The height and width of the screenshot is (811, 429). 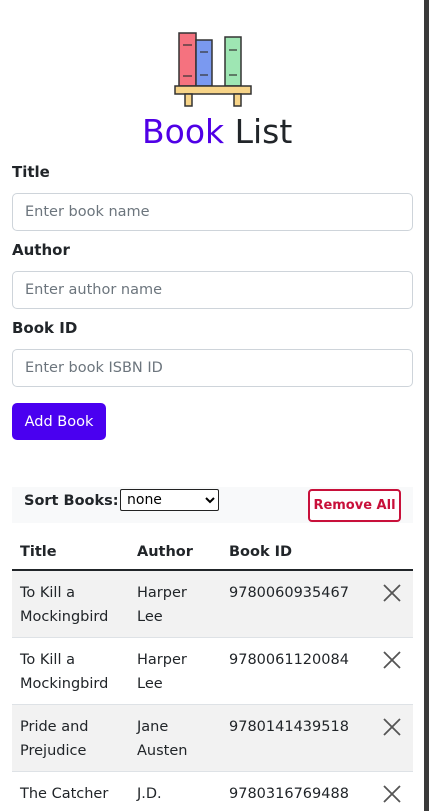 What do you see at coordinates (45, 328) in the screenshot?
I see `book-id-label: Book ID` at bounding box center [45, 328].